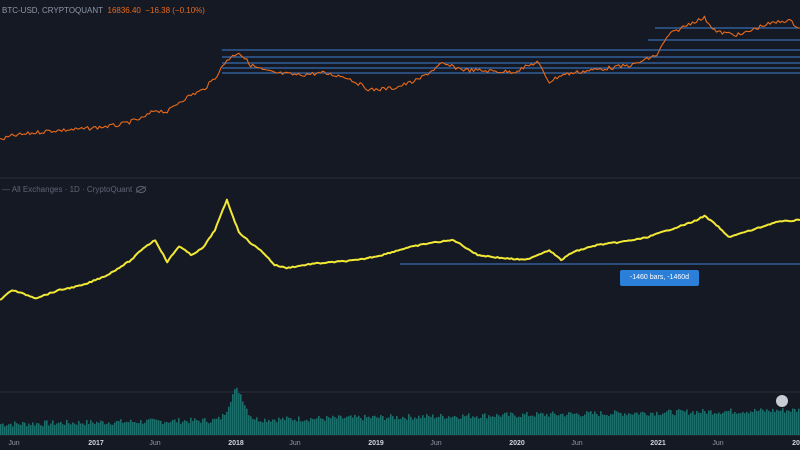 The width and height of the screenshot is (800, 450). I want to click on x-tick-label: 2018, so click(236, 443).